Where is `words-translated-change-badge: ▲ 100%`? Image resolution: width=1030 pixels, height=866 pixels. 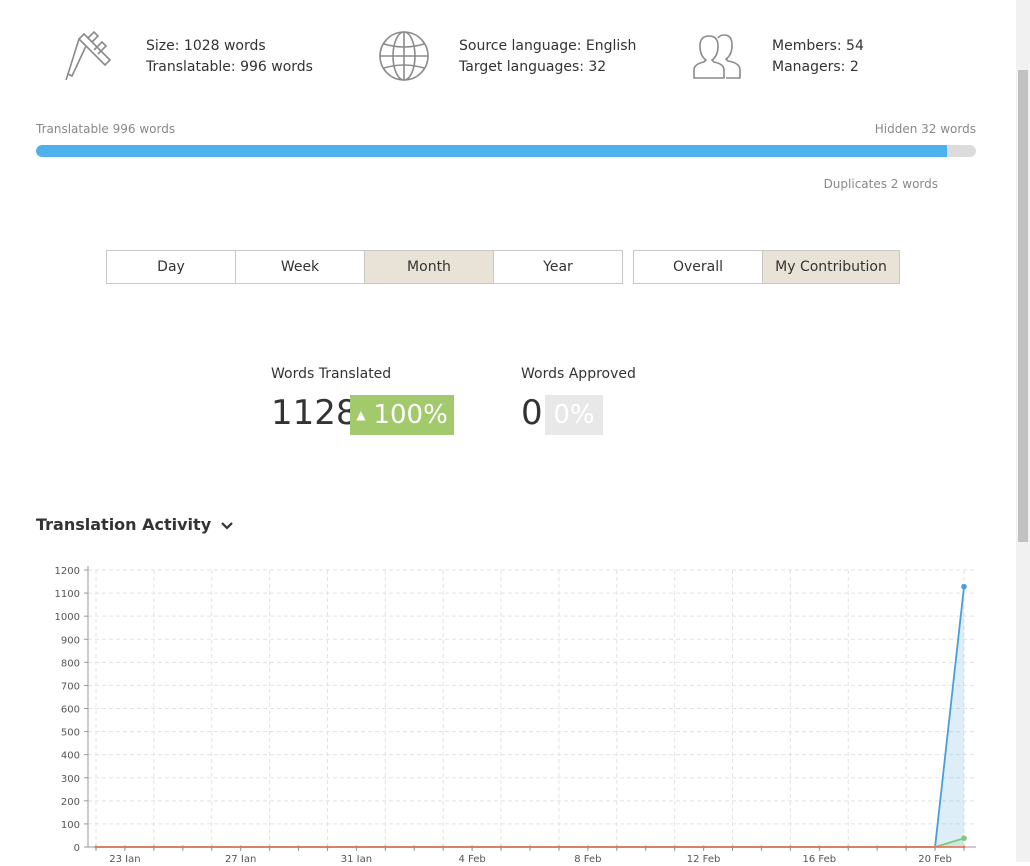 words-translated-change-badge: ▲ 100% is located at coordinates (402, 415).